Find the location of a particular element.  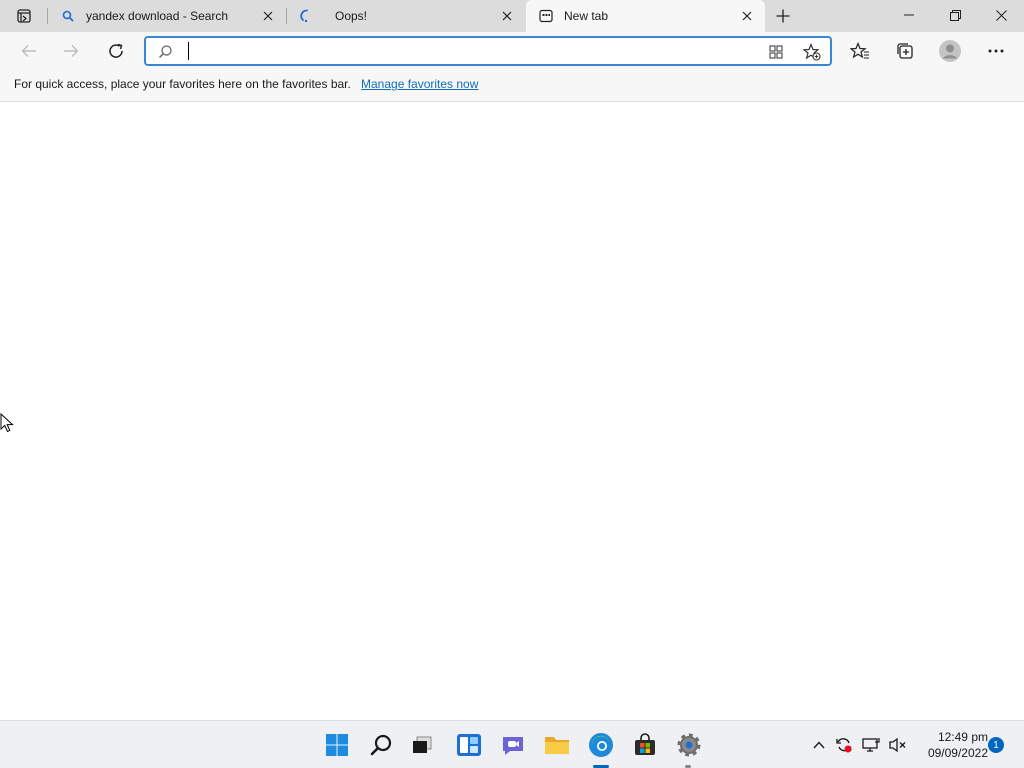

sync-alert-icon is located at coordinates (844, 745).